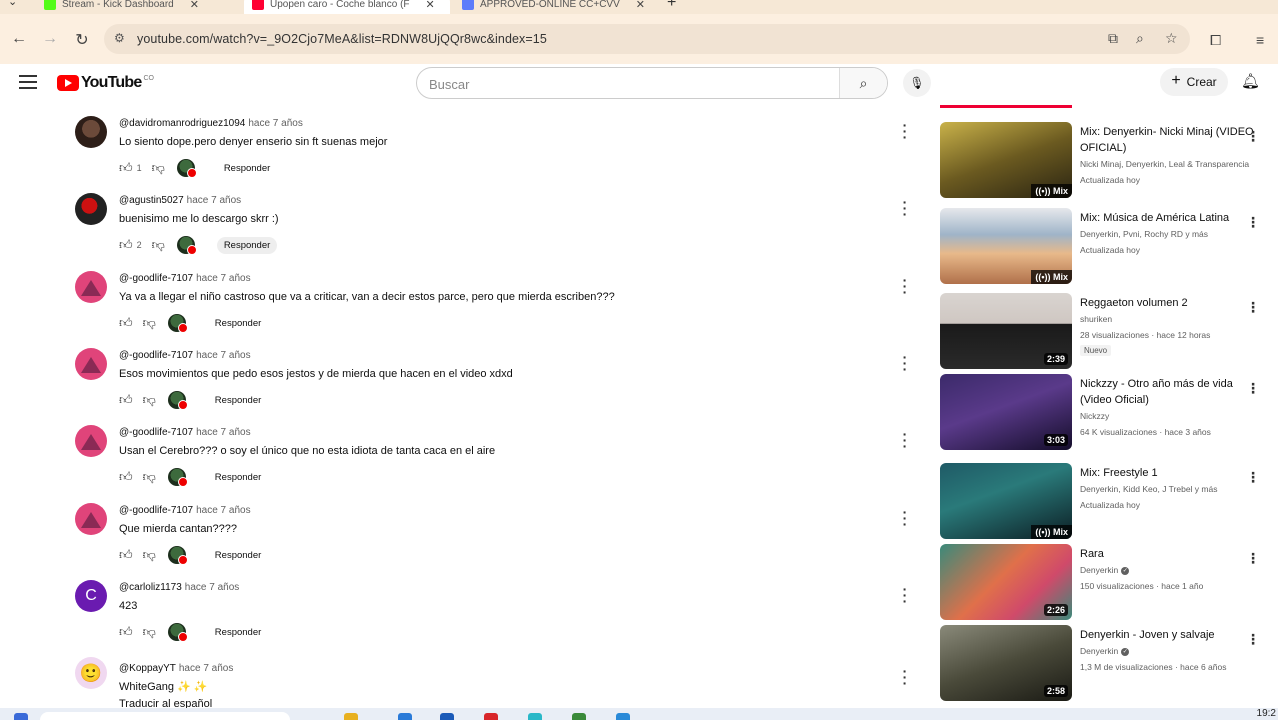 Image resolution: width=1278 pixels, height=720 pixels. What do you see at coordinates (1006, 331) in the screenshot?
I see `video-thumbnail: 2:39` at bounding box center [1006, 331].